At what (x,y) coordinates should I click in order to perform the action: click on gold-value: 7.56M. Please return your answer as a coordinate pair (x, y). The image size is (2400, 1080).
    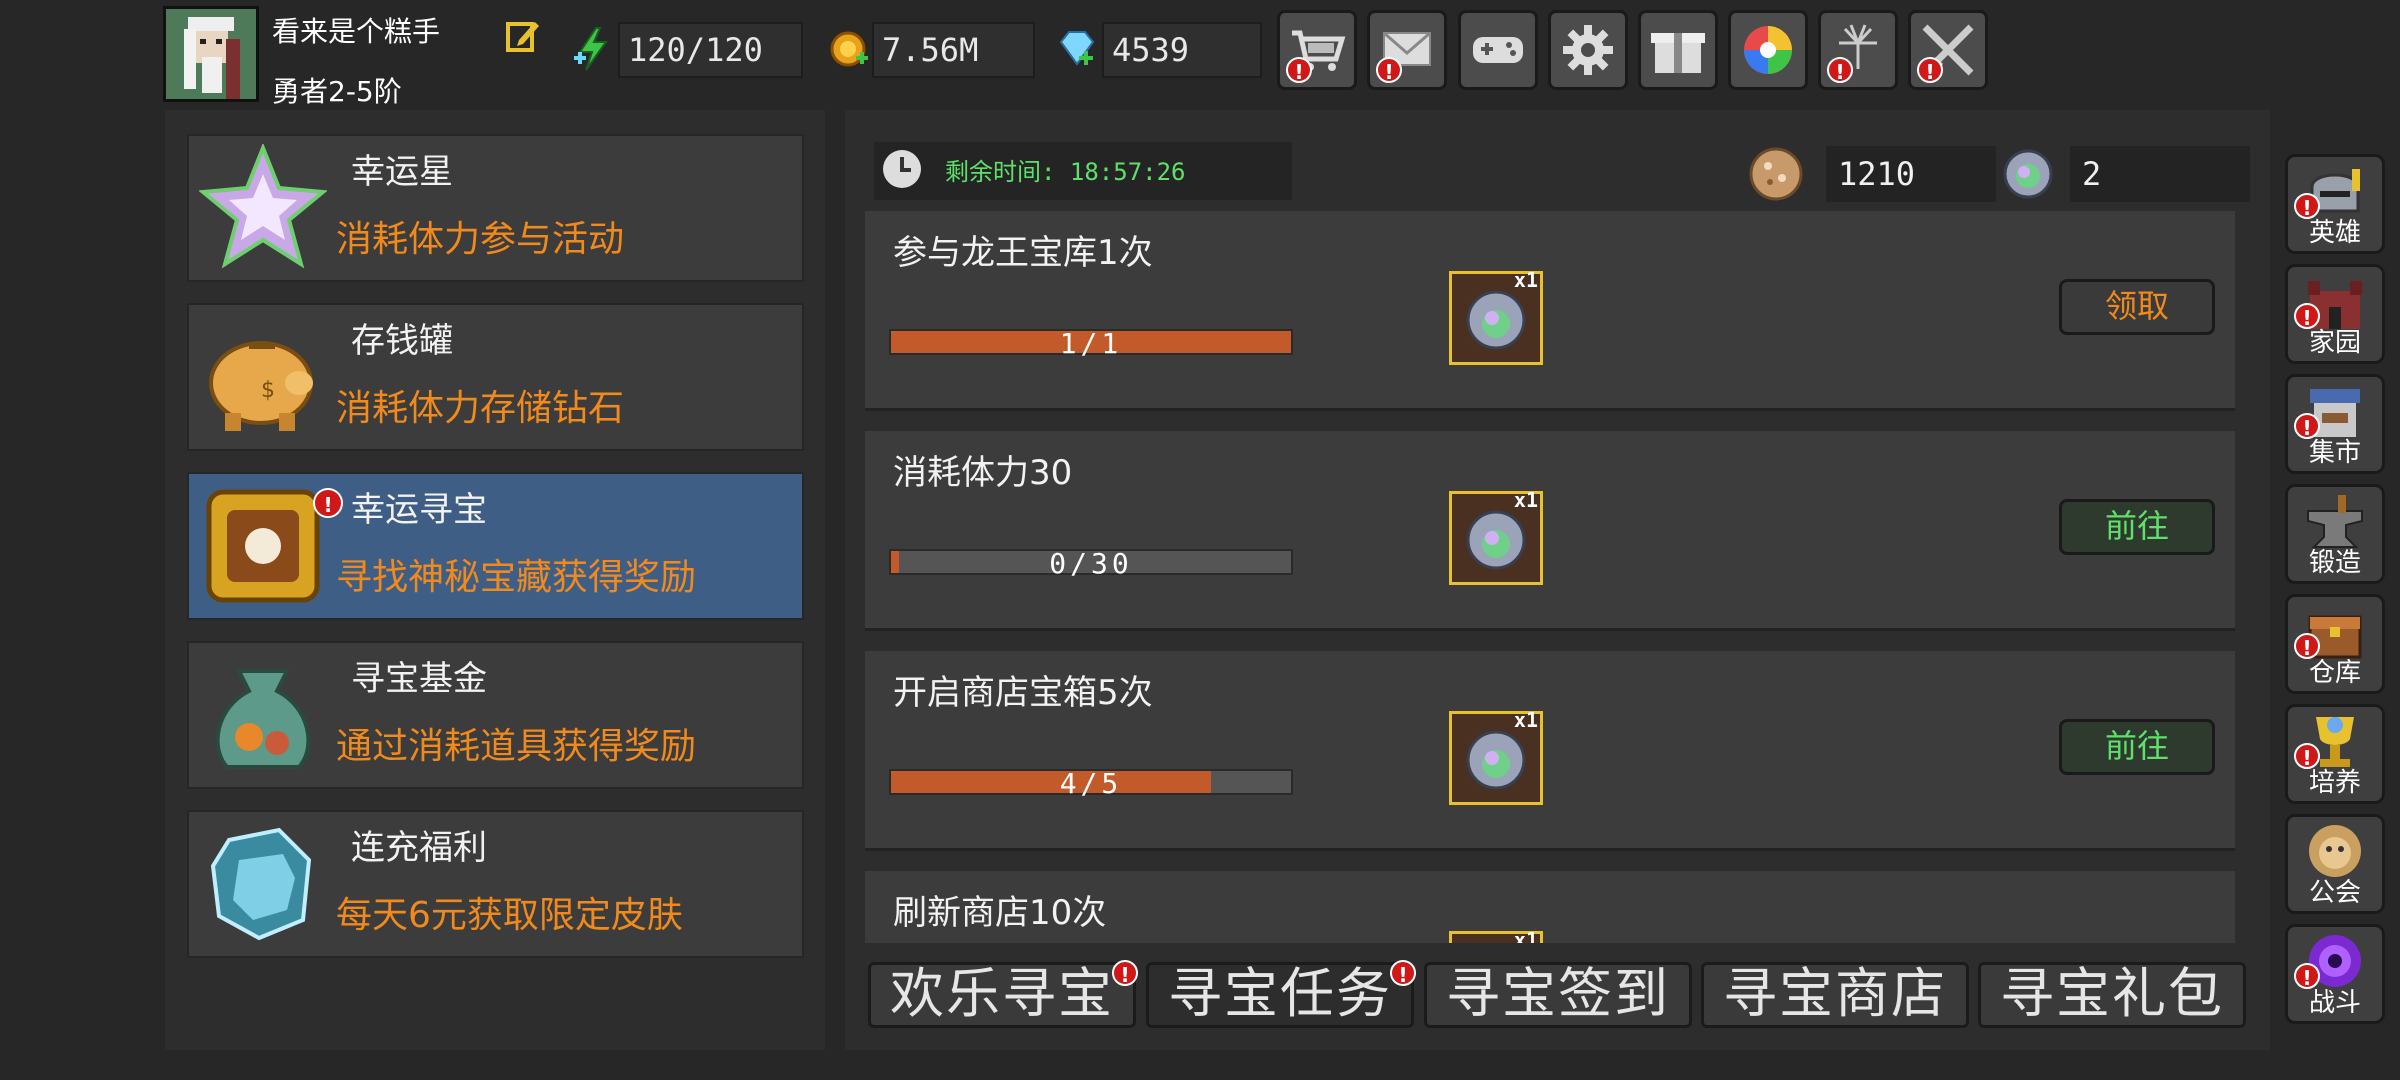
    Looking at the image, I should click on (953, 50).